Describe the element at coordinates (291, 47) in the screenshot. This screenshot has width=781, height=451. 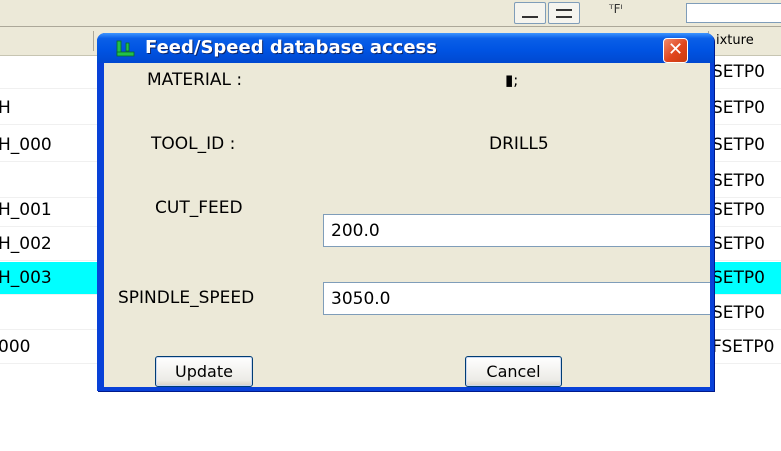
I see `dialog-title: Feed/Speed database access` at that location.